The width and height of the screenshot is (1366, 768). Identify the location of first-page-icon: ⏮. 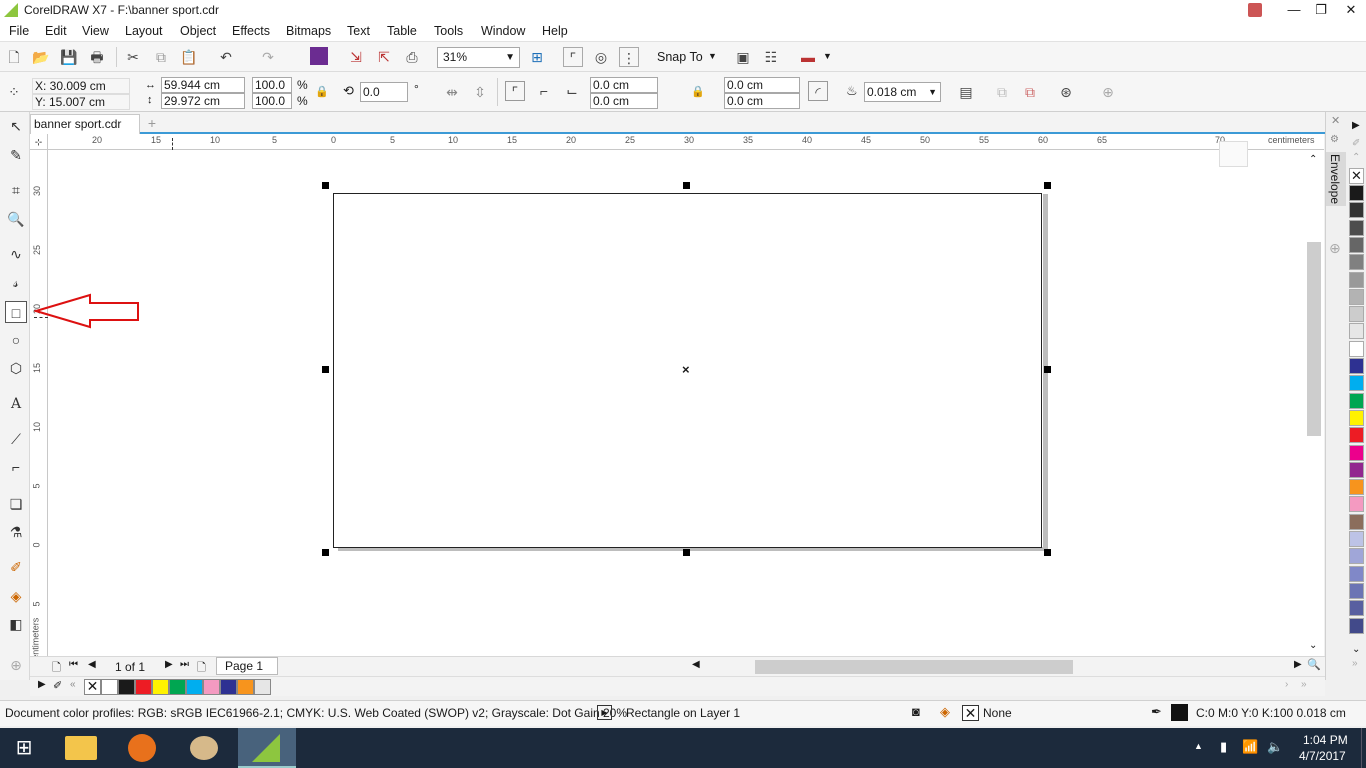
(73, 664).